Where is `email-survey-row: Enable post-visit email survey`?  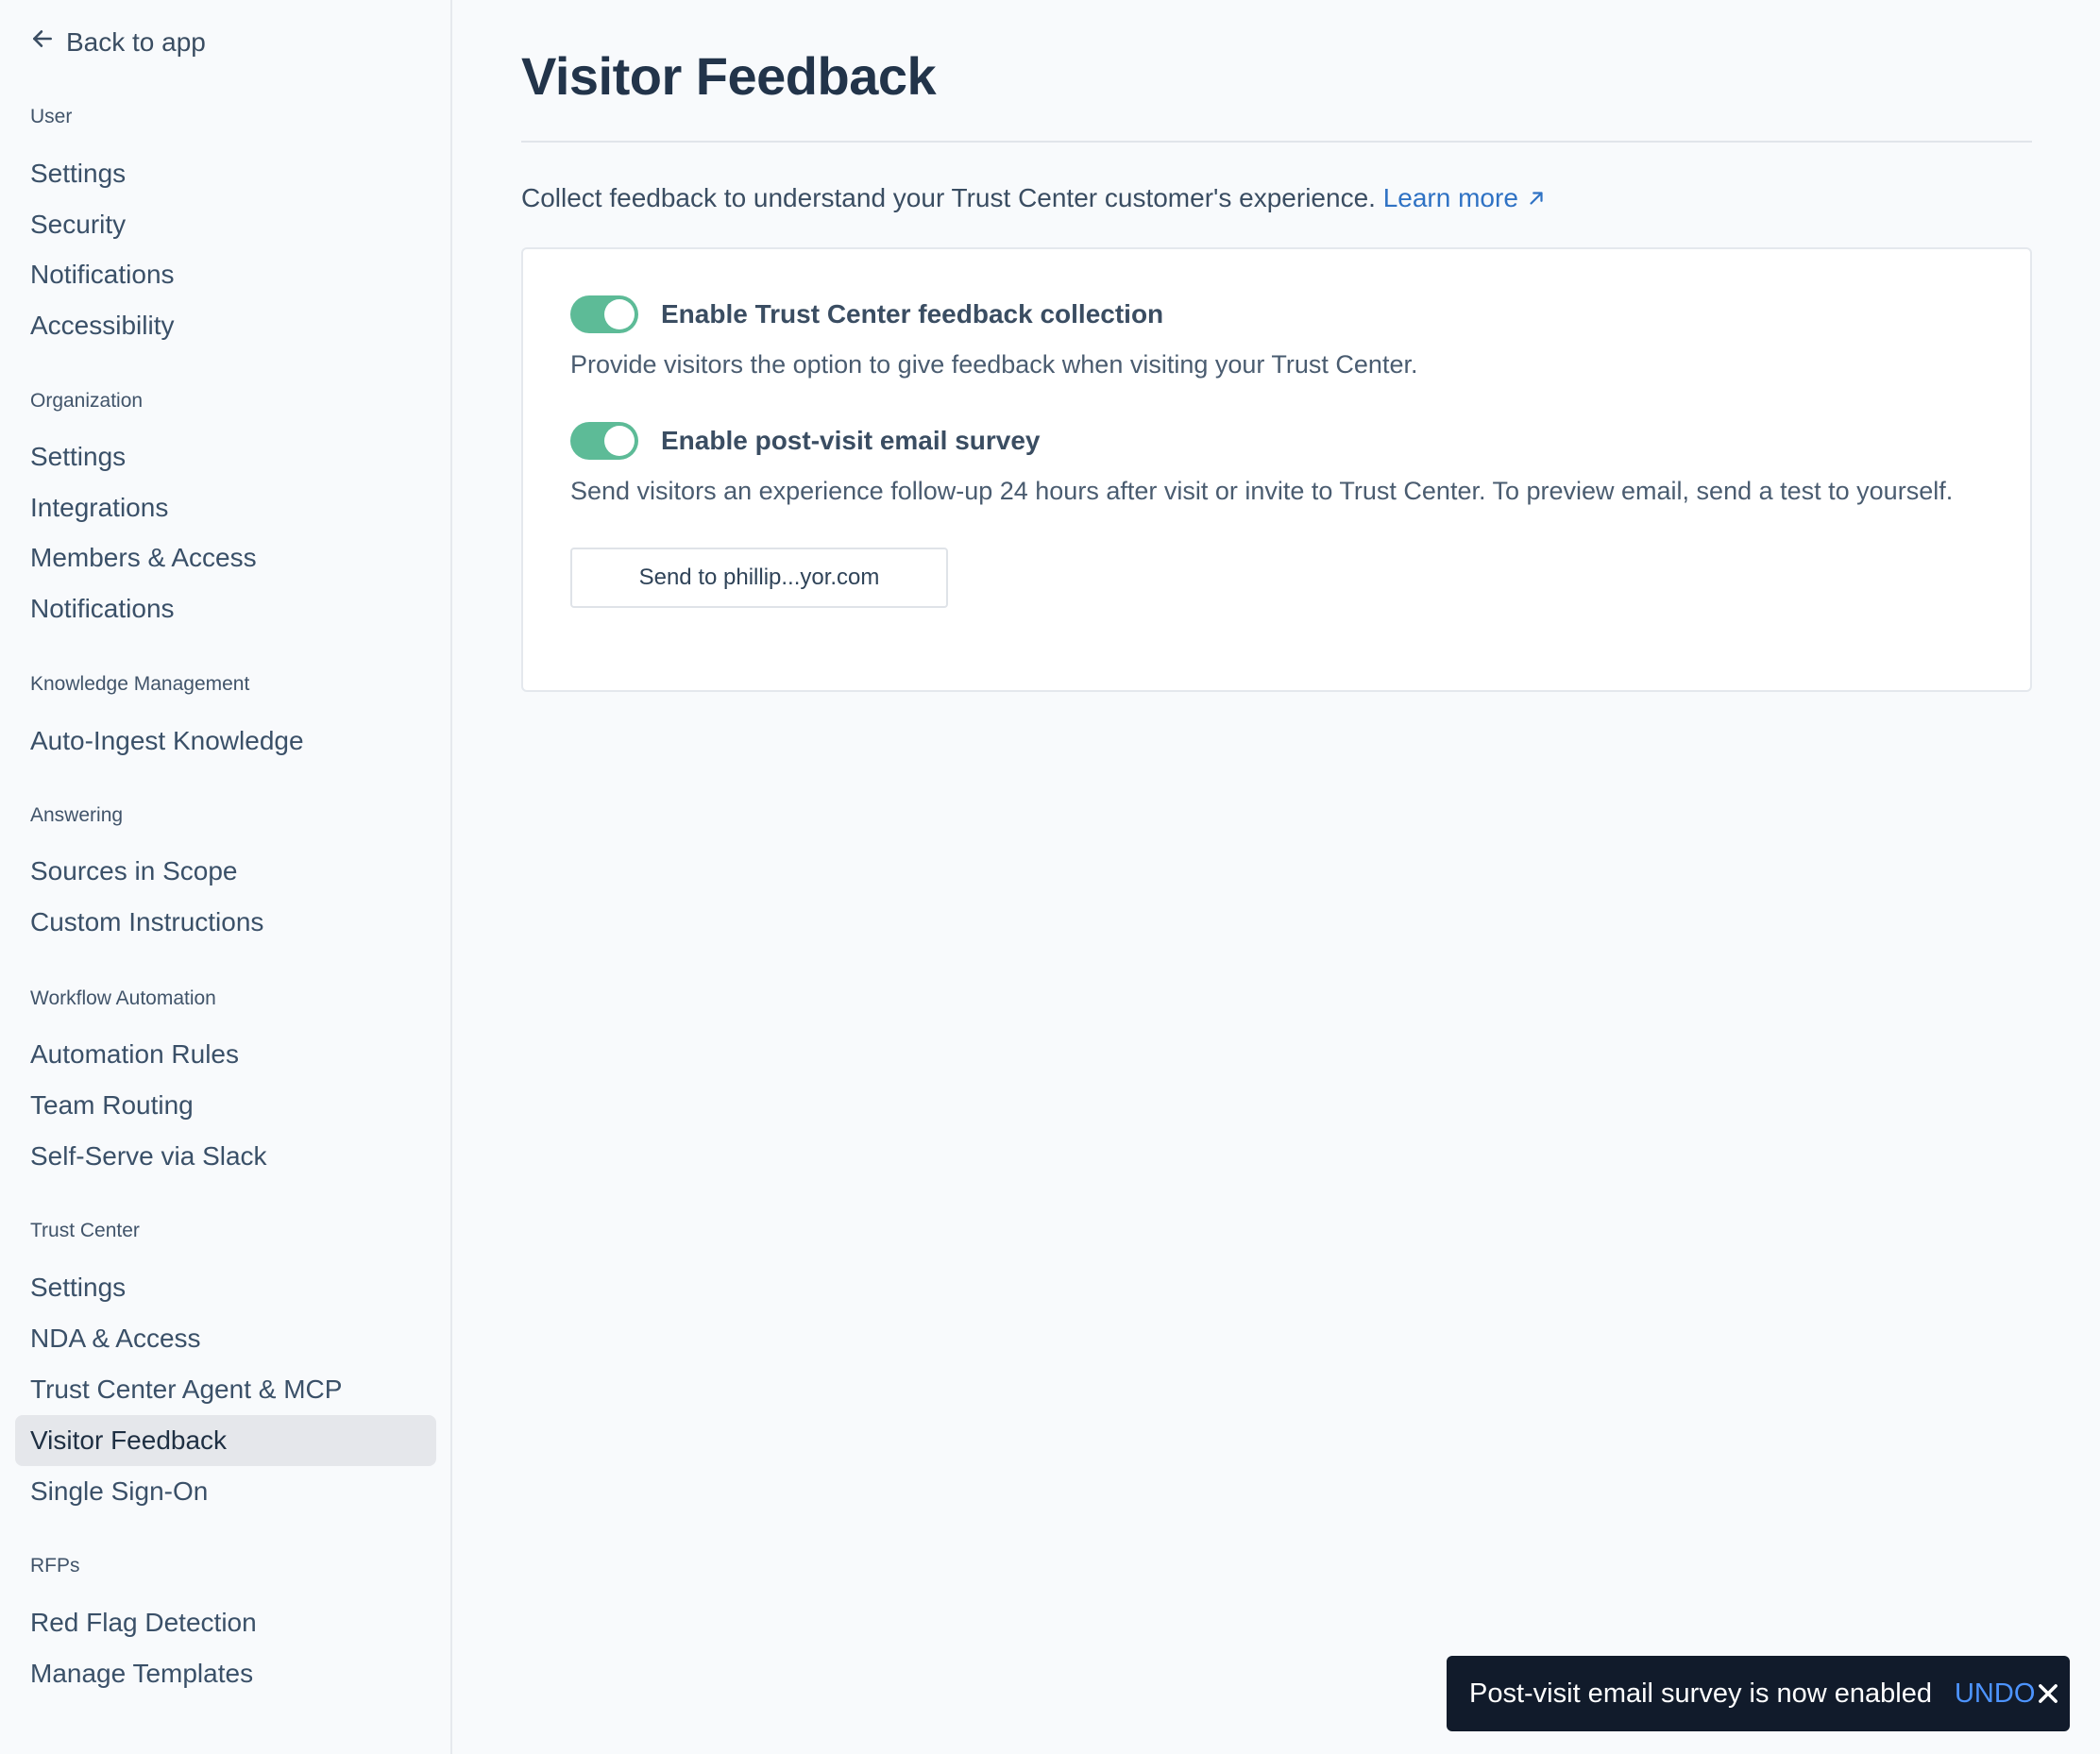
email-survey-row: Enable post-visit email survey is located at coordinates (805, 441).